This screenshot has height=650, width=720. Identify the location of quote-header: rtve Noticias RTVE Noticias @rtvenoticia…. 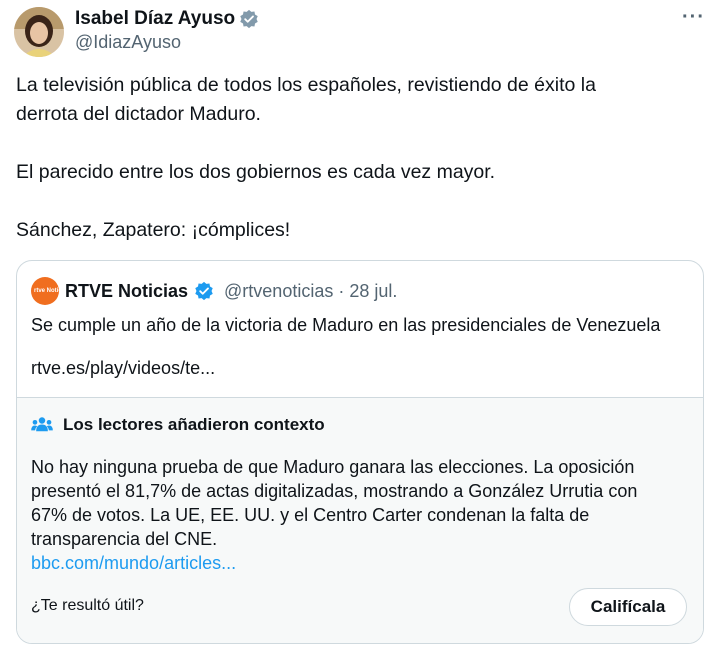
(214, 291).